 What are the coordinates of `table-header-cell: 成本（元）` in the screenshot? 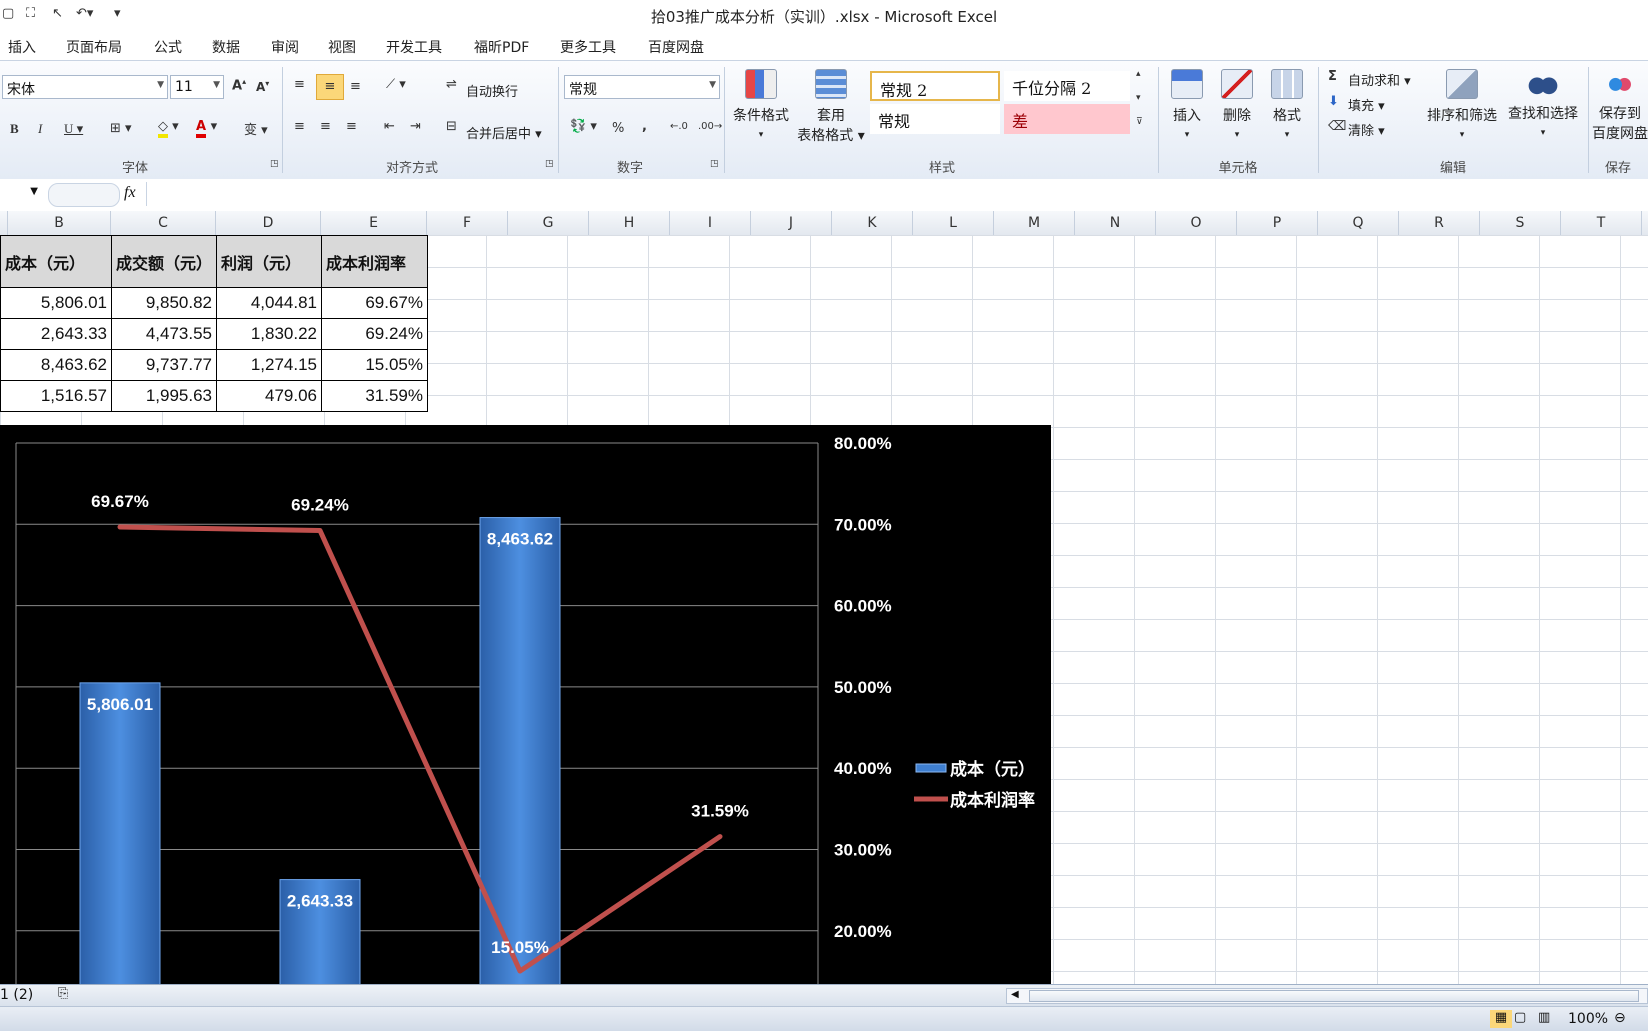 It's located at (56, 261).